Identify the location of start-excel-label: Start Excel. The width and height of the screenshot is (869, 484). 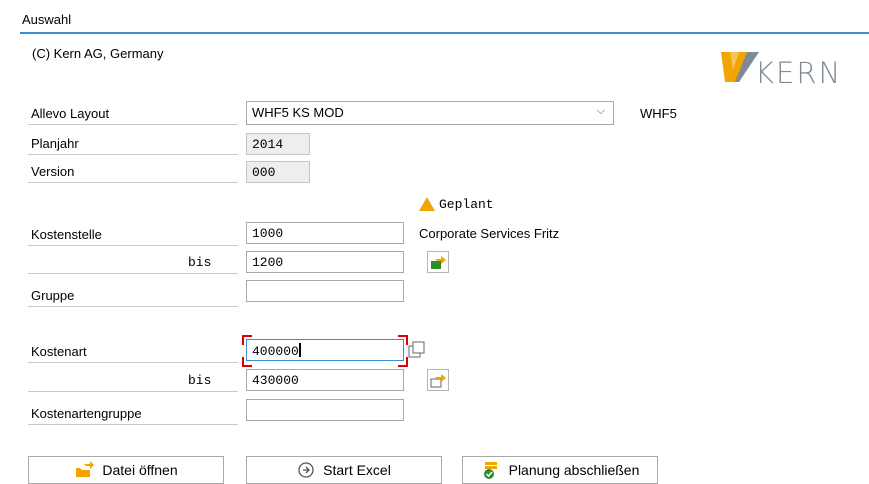
(357, 470).